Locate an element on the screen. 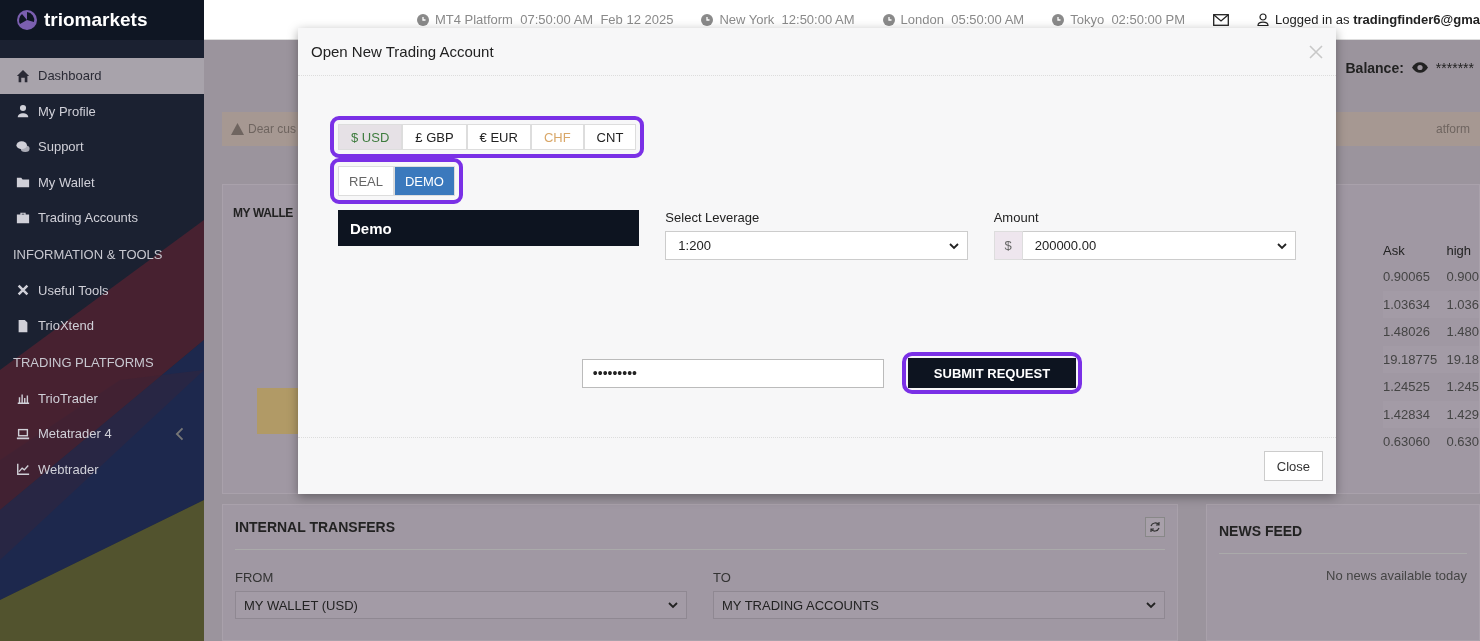 Image resolution: width=1480 pixels, height=641 pixels. tools-icon is located at coordinates (23, 290).